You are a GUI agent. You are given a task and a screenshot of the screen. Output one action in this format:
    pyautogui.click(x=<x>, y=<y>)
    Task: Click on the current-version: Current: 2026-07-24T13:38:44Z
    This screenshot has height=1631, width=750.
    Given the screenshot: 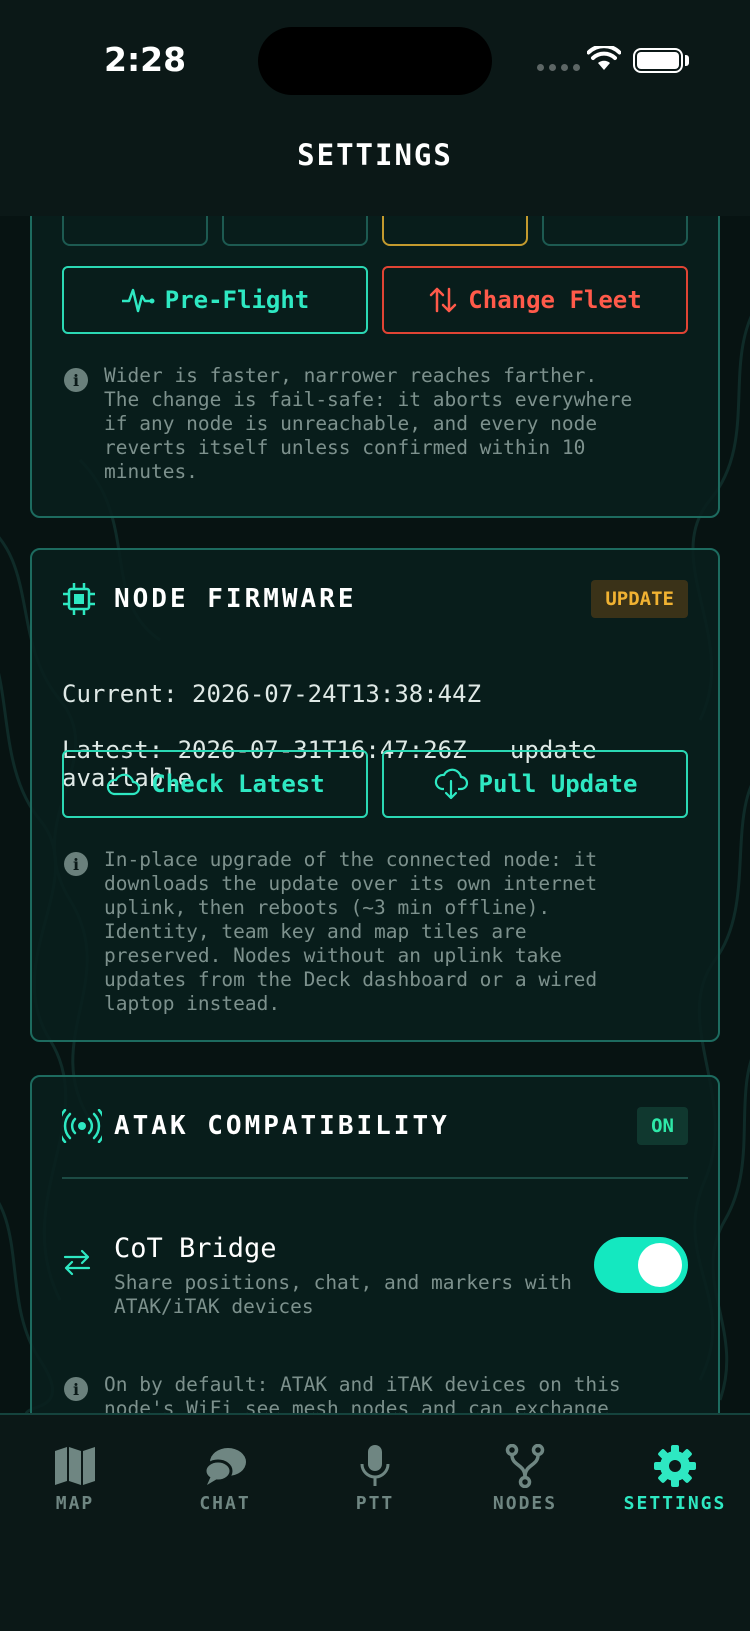 What is the action you would take?
    pyautogui.click(x=272, y=694)
    